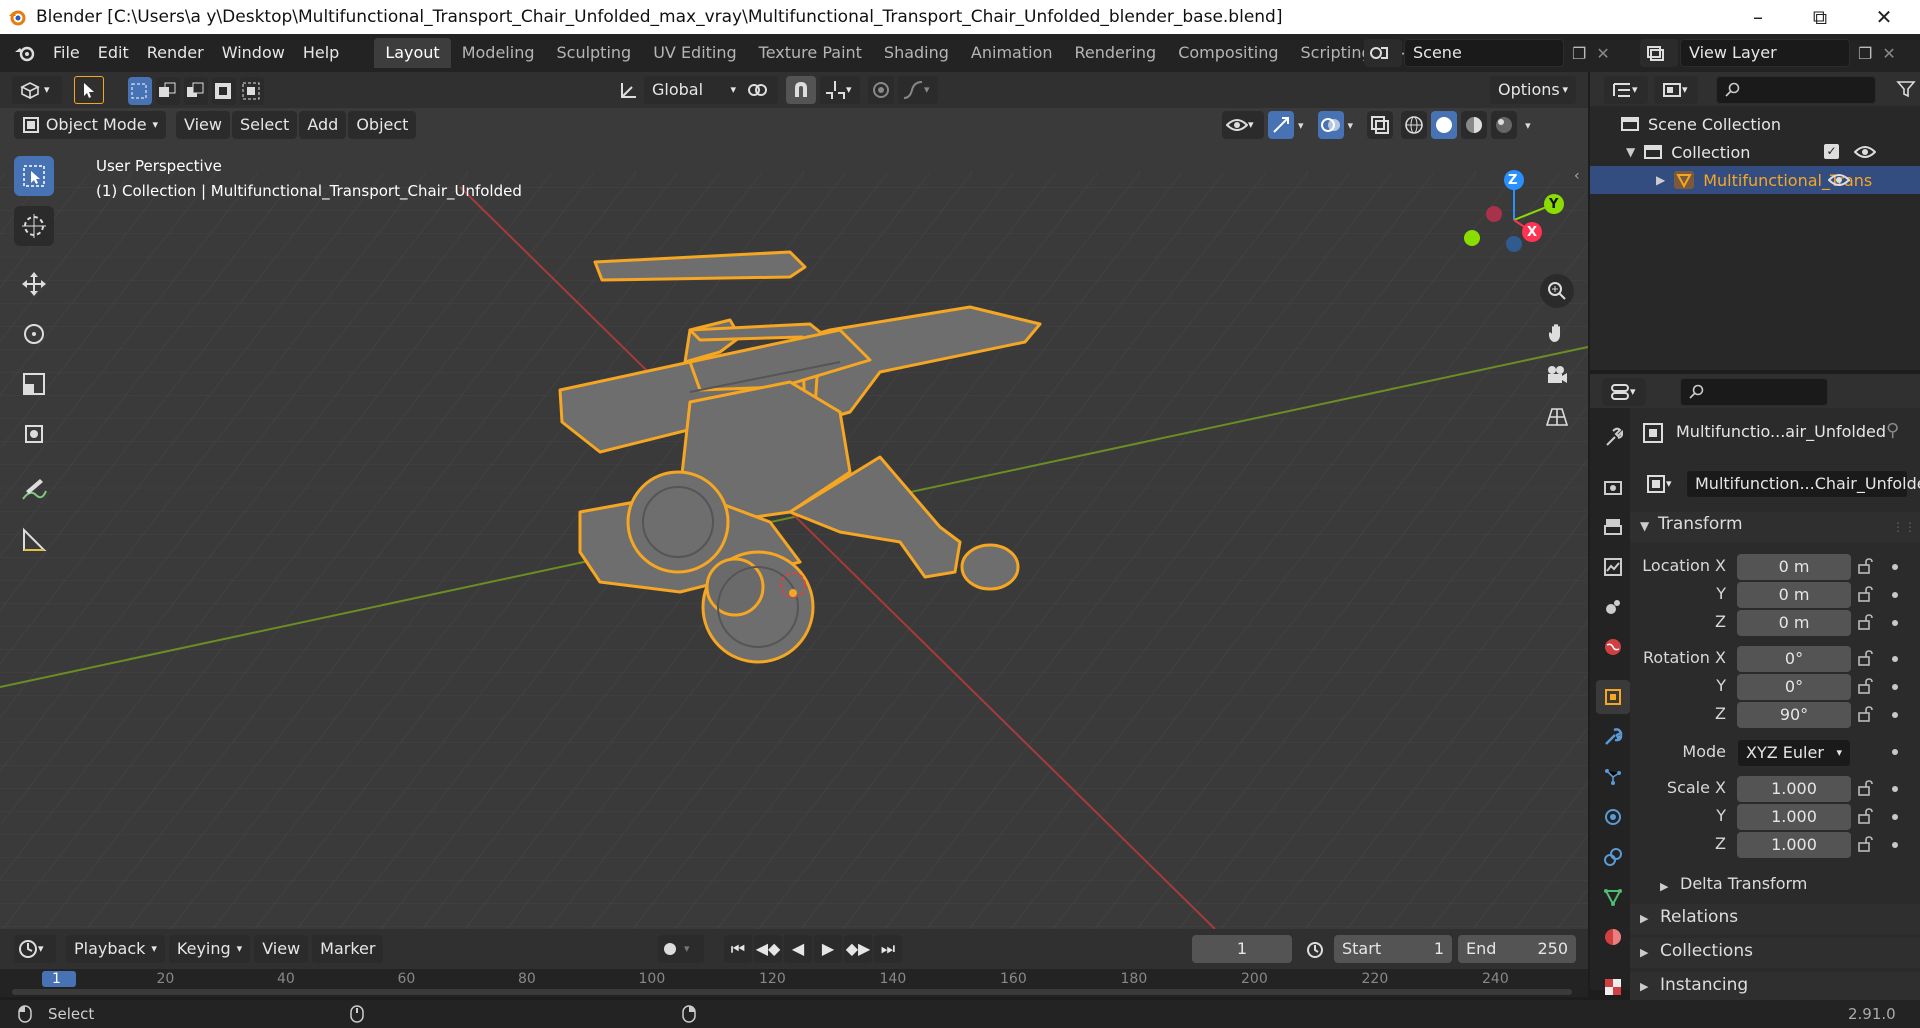 The image size is (1920, 1028). Describe the element at coordinates (1820, 17) in the screenshot. I see `maximize-button: ⧉` at that location.